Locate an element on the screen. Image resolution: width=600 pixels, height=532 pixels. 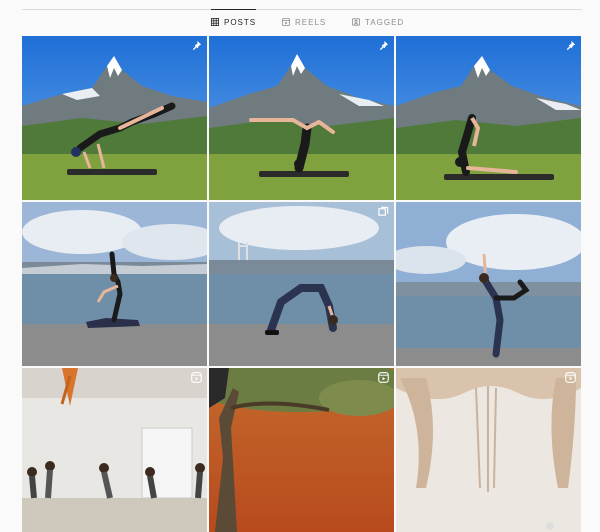
profile-tabs: POSTS REELS TAGGED is located at coordinates (300, 22).